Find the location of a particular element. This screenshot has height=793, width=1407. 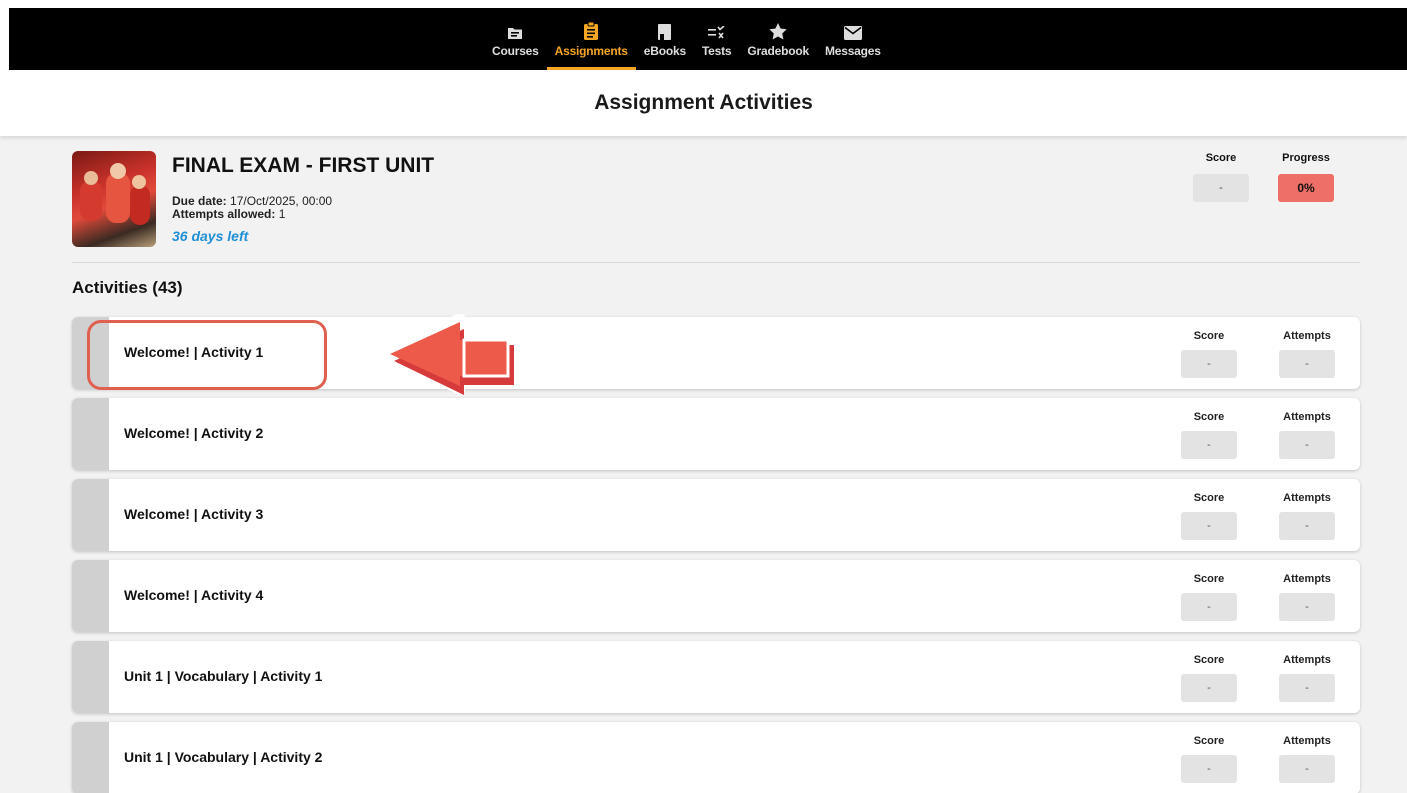

nav-messages: Messages is located at coordinates (853, 39).